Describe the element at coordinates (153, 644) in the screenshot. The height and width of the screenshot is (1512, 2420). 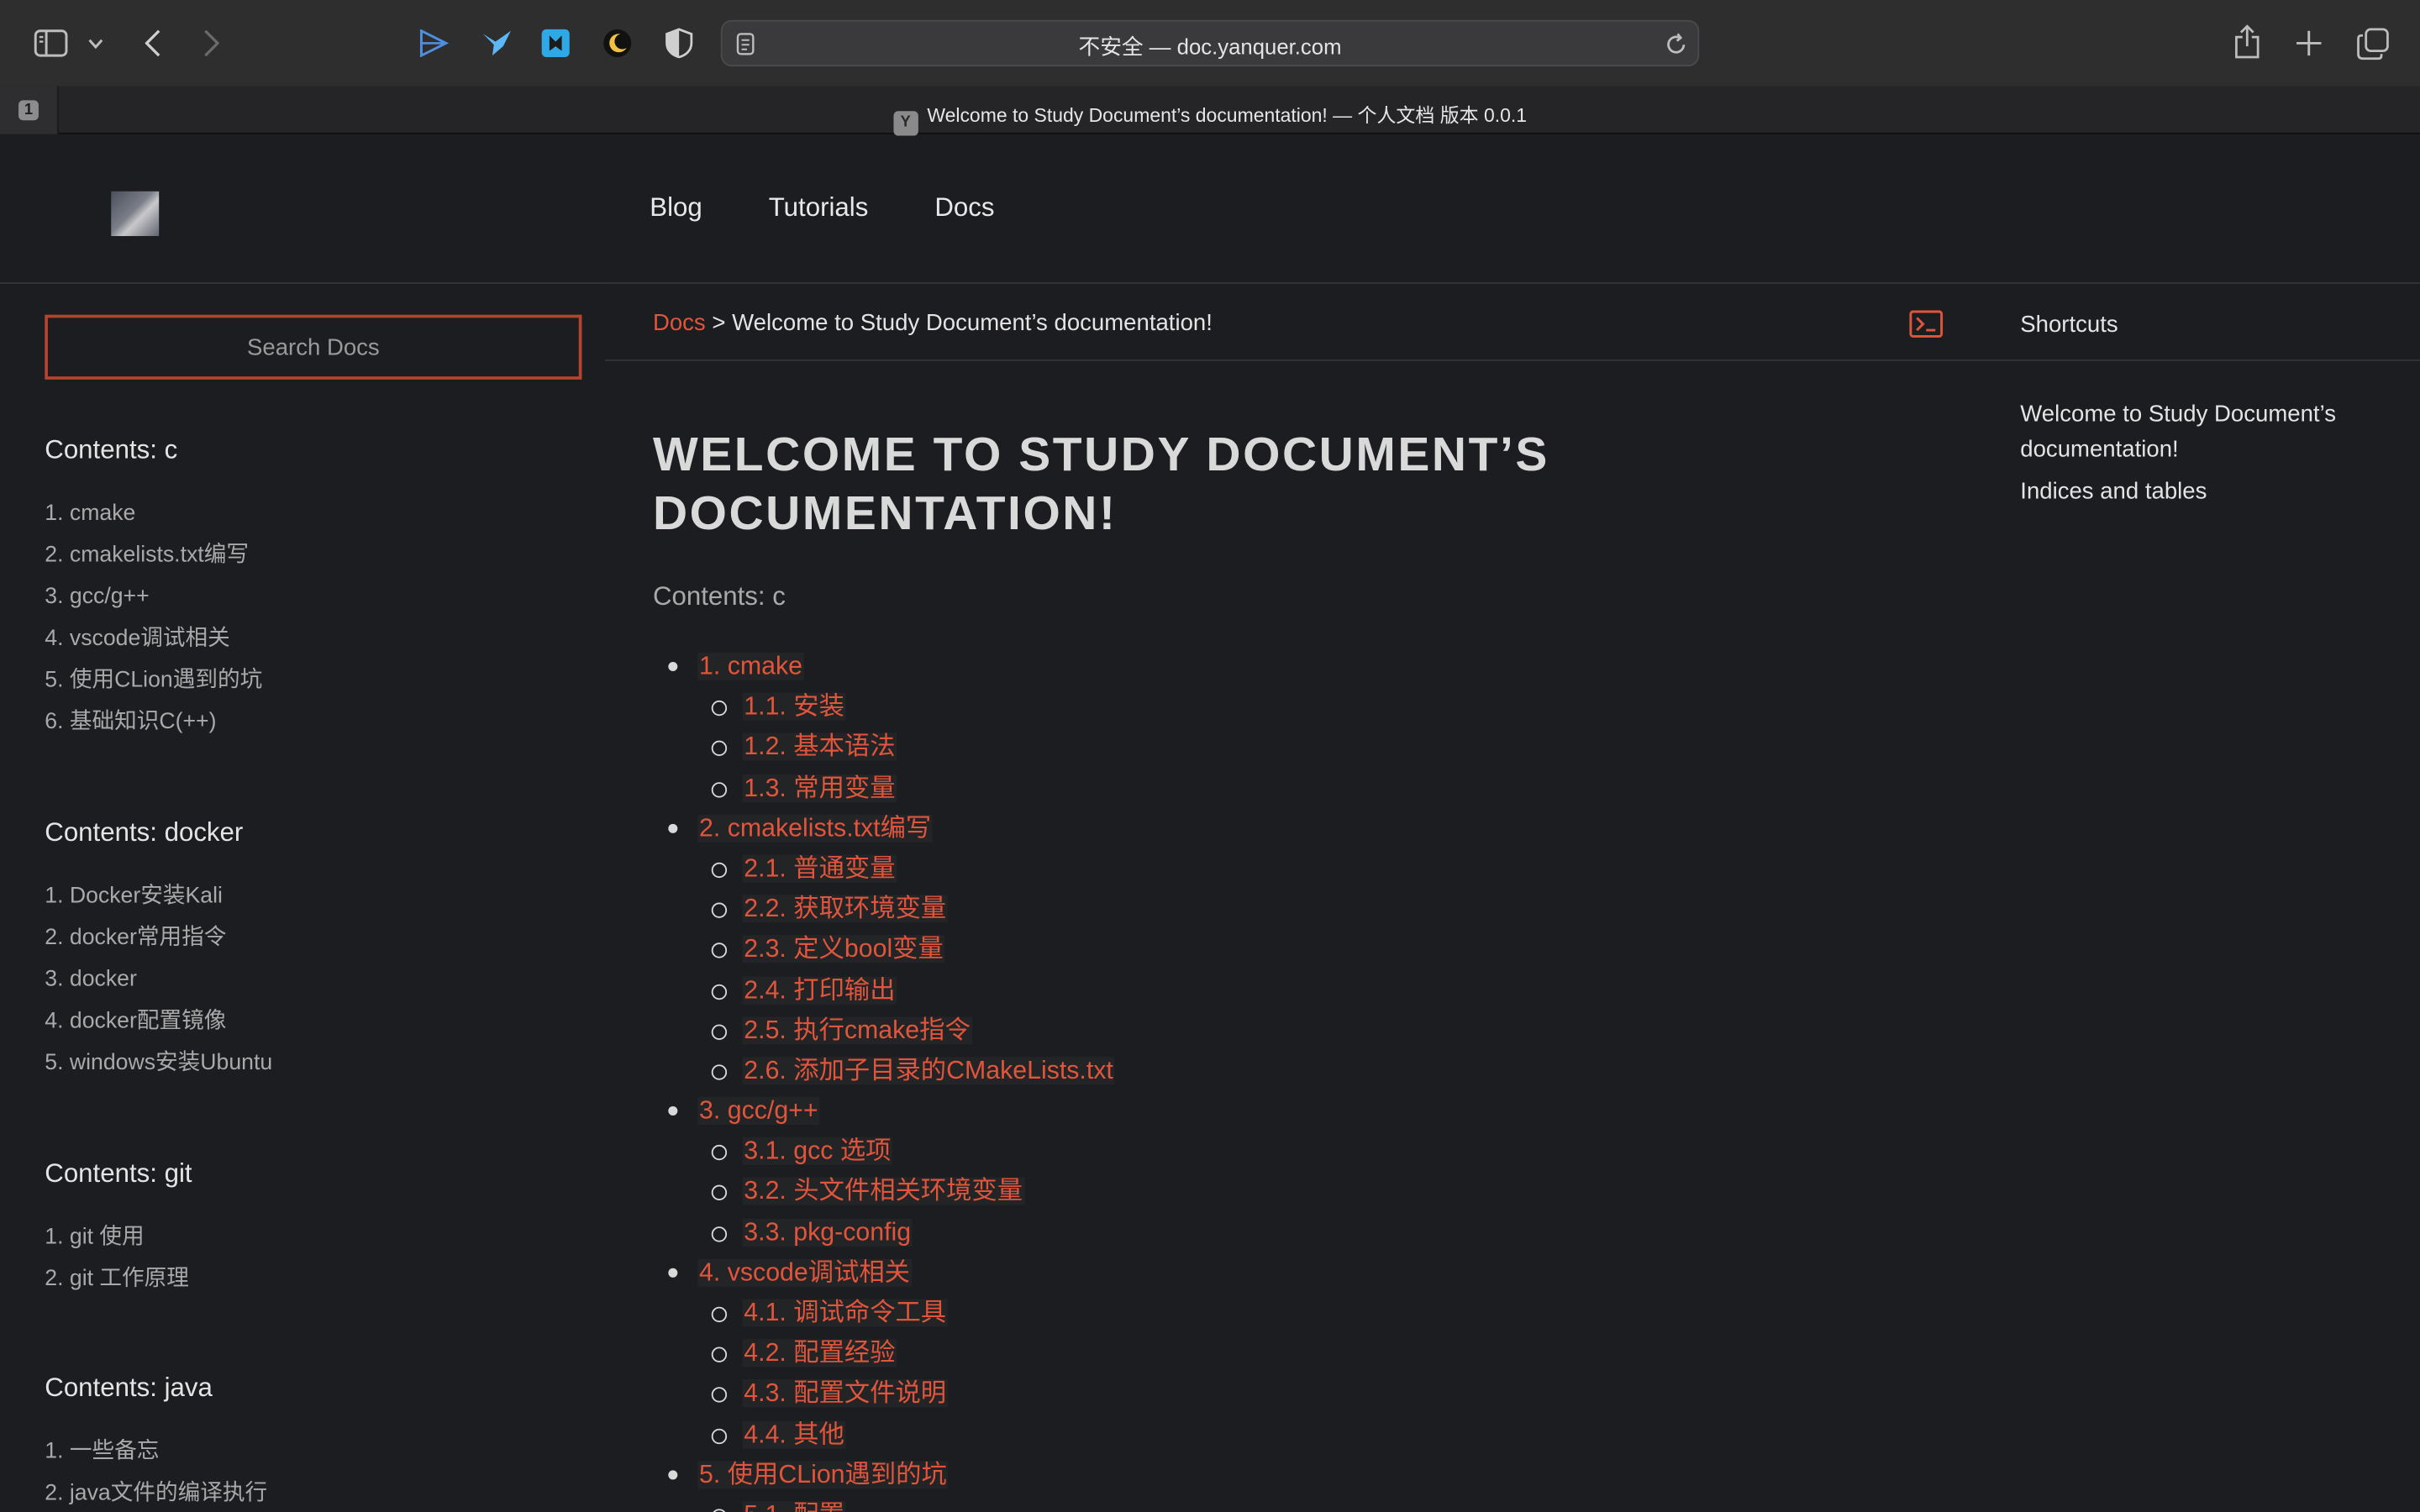
I see `sidebar-item: 4. vscode调试相关` at that location.